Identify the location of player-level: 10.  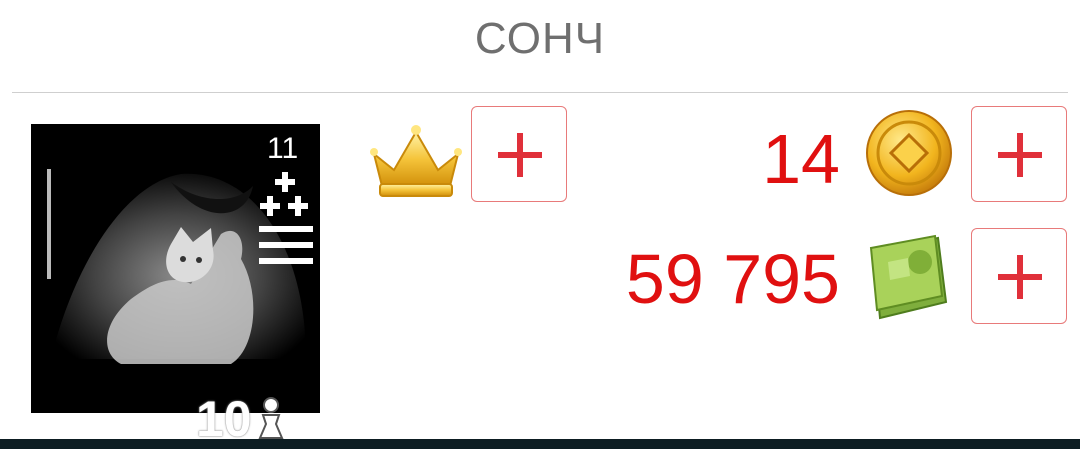
(242, 418).